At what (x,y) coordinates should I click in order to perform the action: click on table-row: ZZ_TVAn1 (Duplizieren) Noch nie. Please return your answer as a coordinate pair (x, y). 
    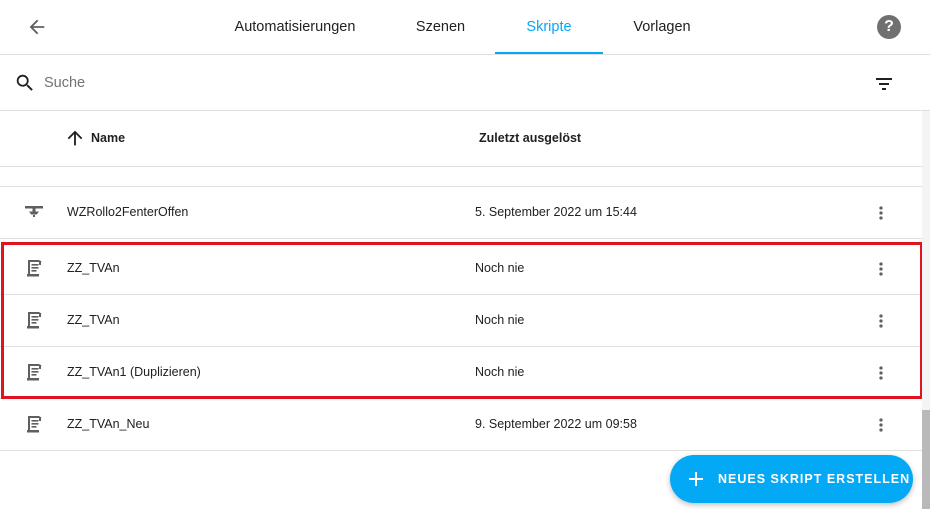
    Looking at the image, I should click on (461, 373).